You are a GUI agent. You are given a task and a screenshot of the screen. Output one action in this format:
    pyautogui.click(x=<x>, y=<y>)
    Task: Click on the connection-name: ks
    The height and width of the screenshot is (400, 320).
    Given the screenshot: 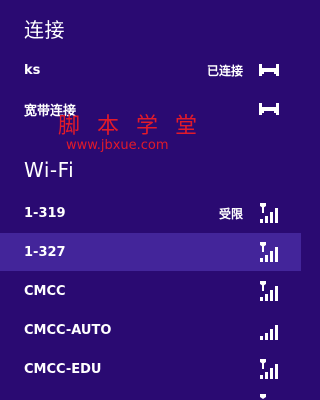 What is the action you would take?
    pyautogui.click(x=32, y=70)
    